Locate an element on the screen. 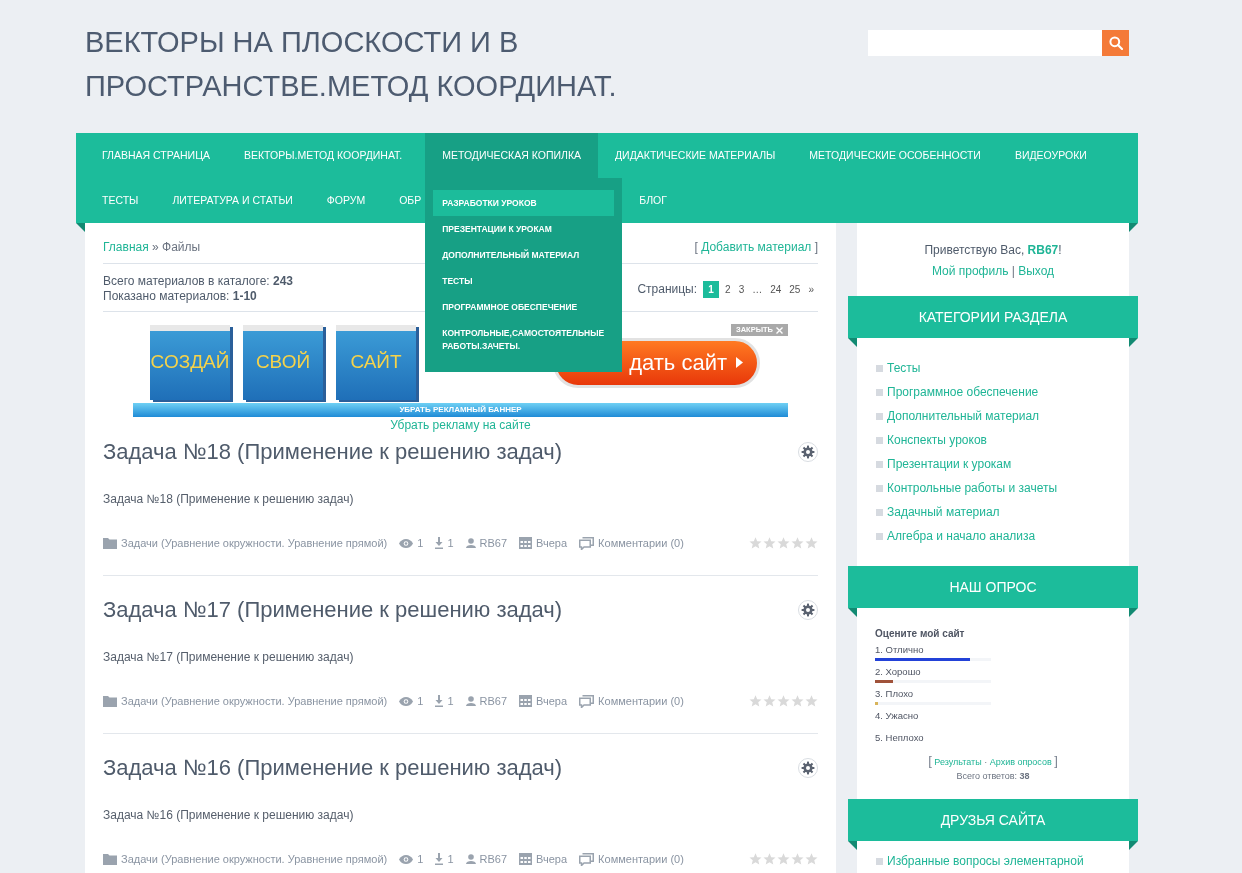  menu-item: ВЕКТОРЫ.МЕТОД КООРДИНАТ. is located at coordinates (323, 155).